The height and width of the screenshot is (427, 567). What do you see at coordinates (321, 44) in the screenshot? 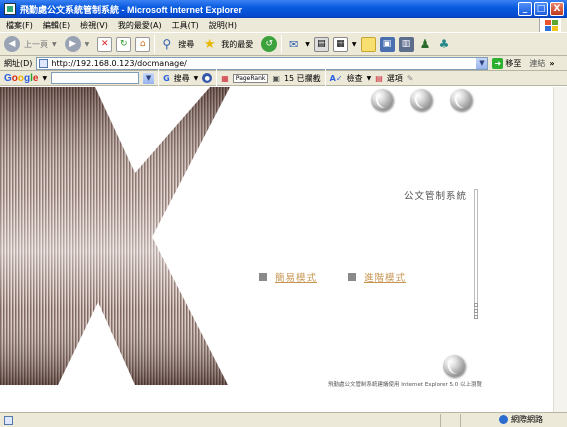
I see `print-icon: ▤` at bounding box center [321, 44].